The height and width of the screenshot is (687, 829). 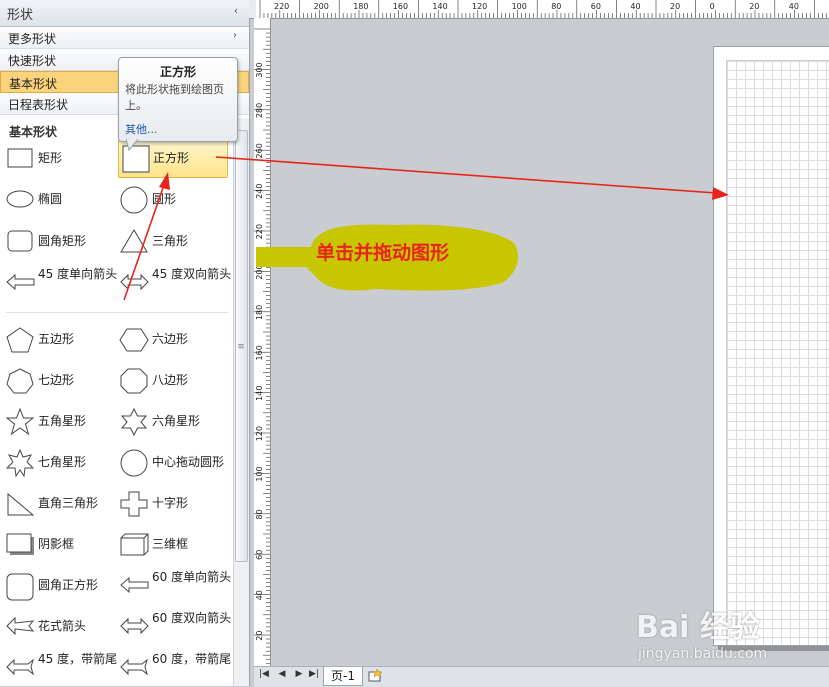 What do you see at coordinates (172, 200) in the screenshot?
I see `shape-circle: 圆形` at bounding box center [172, 200].